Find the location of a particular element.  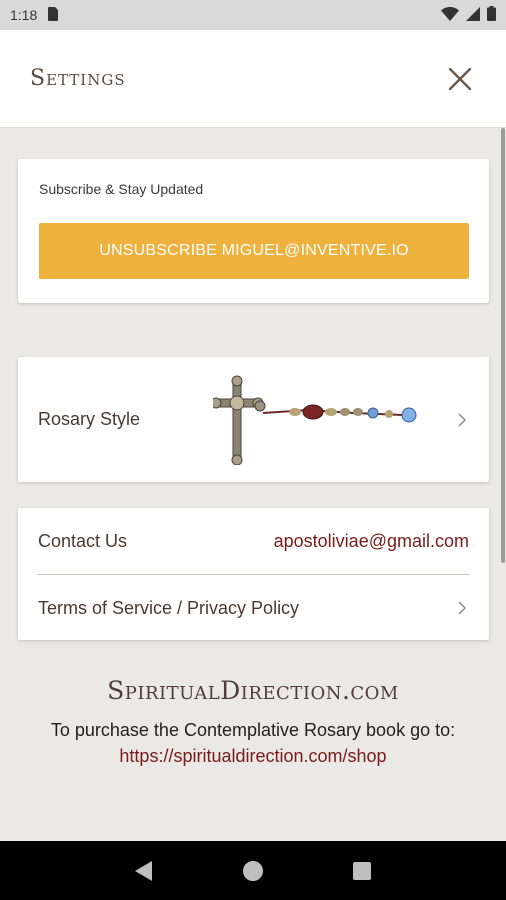

status-bar: 1:18 is located at coordinates (253, 15).